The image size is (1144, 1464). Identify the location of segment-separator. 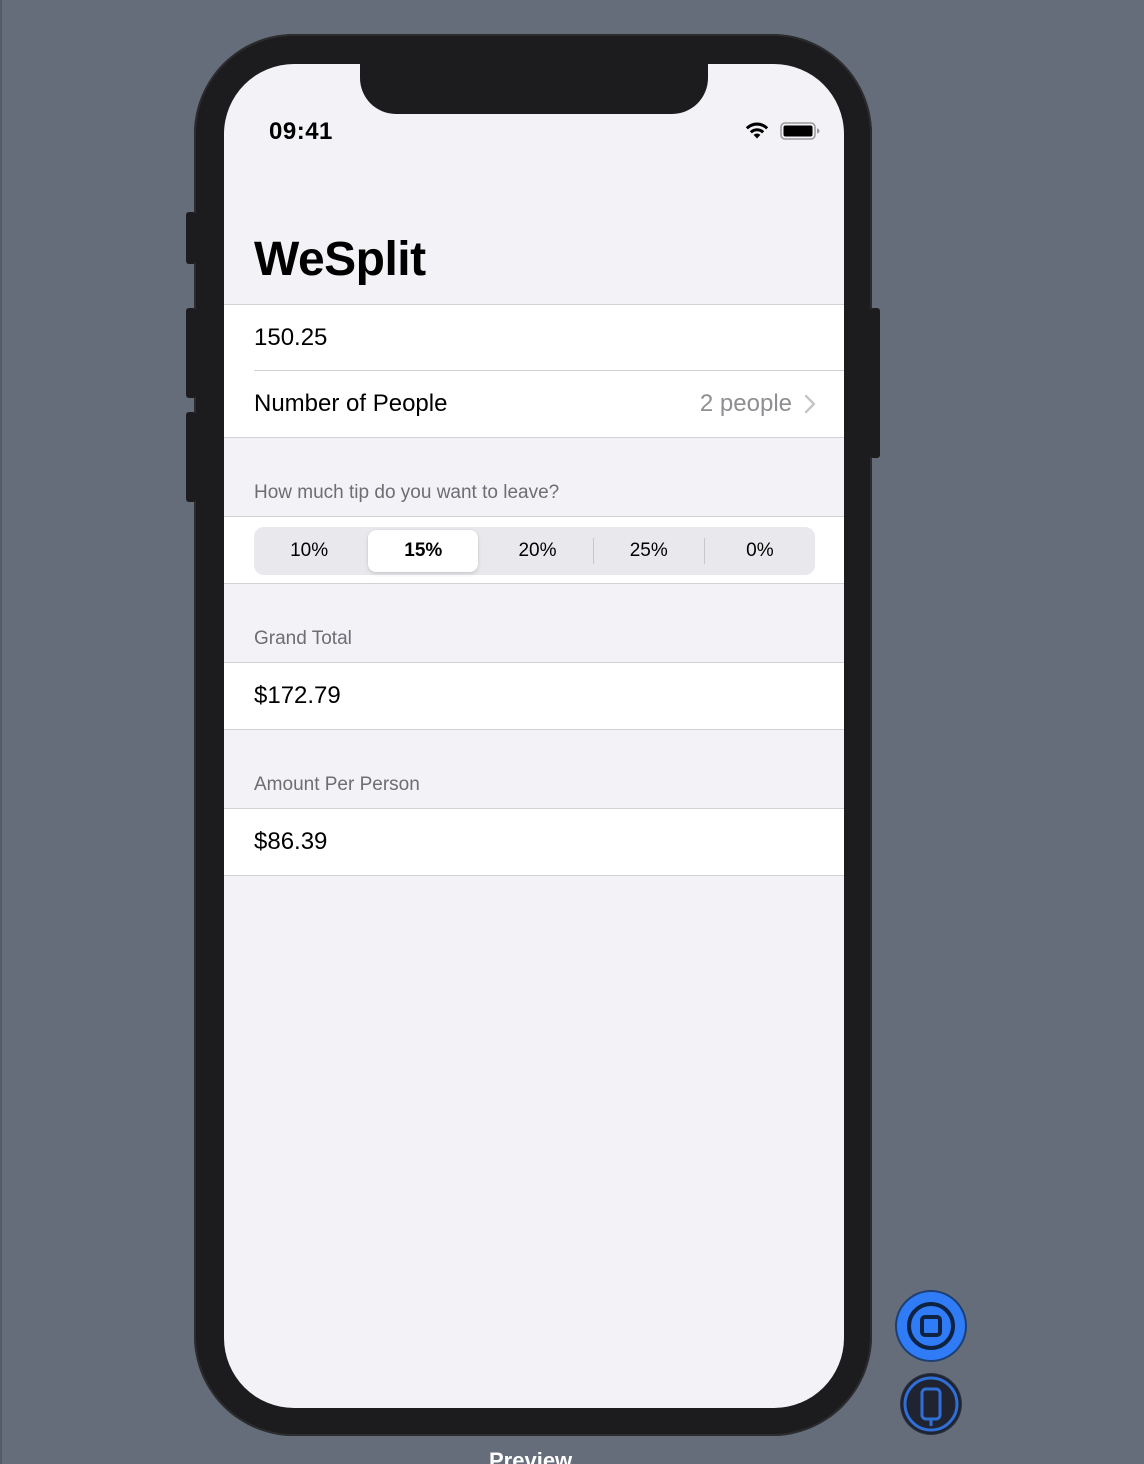
(364, 551).